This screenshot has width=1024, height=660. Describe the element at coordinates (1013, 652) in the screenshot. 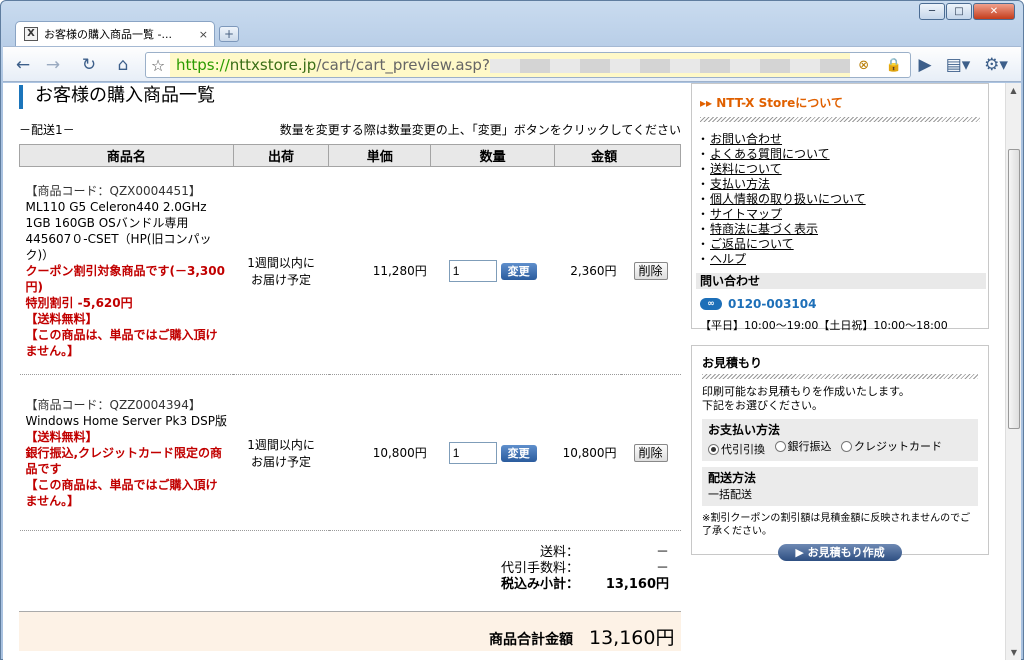

I see `scroll-down-icon: ▼` at that location.